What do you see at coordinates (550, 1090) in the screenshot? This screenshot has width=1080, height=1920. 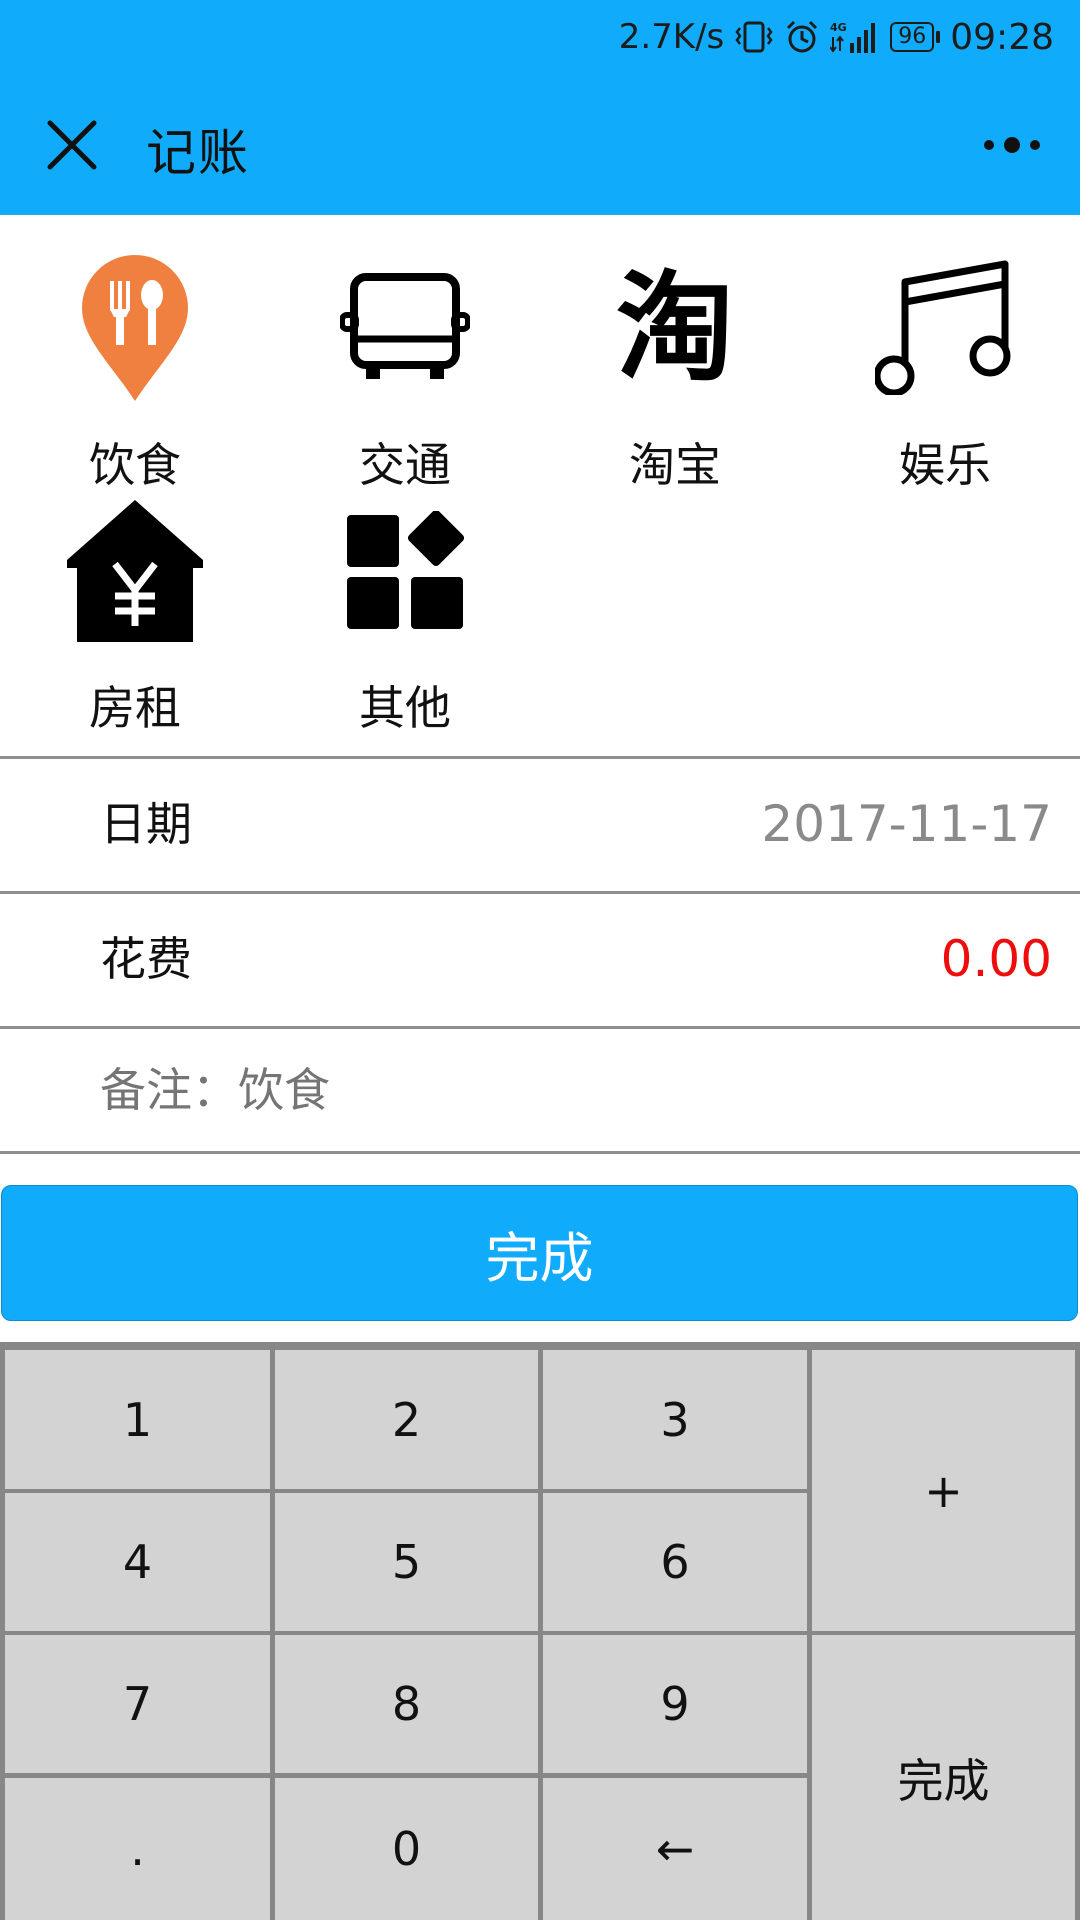 I see `remark-input` at bounding box center [550, 1090].